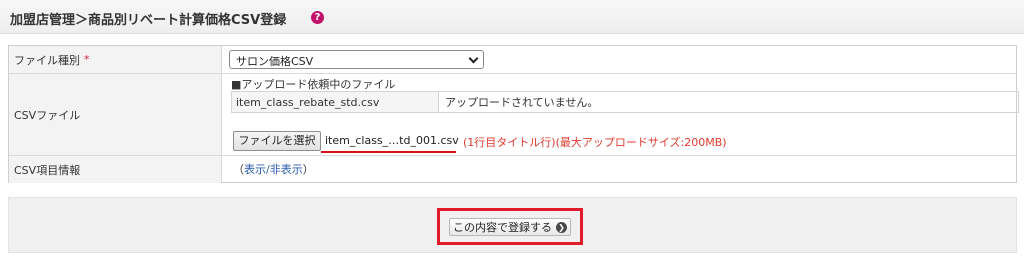 The image size is (1024, 260). I want to click on file-type-selected: サロン価格CSV, so click(275, 61).